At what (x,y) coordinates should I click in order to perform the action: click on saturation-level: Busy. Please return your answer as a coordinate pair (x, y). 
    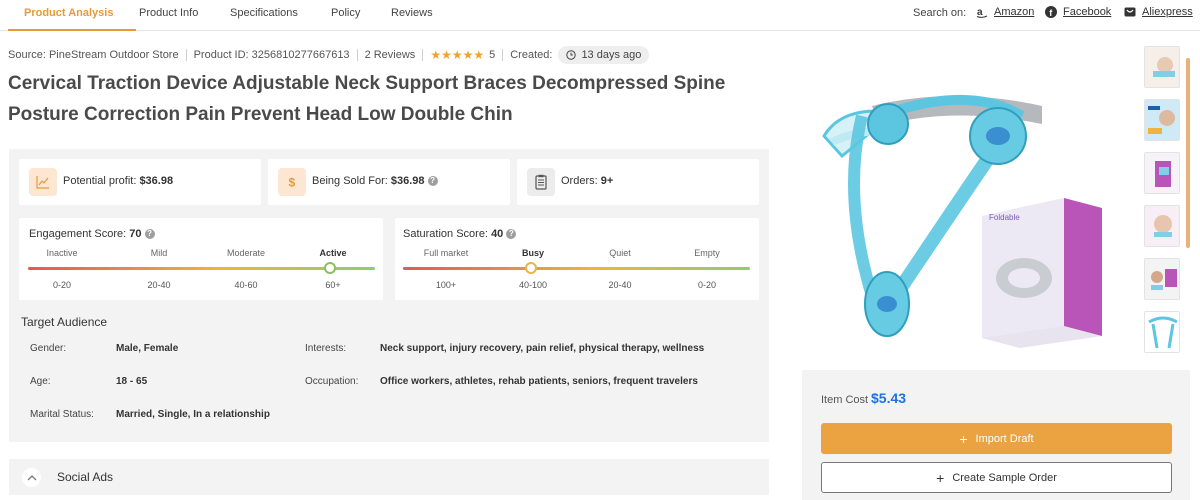
    Looking at the image, I should click on (533, 253).